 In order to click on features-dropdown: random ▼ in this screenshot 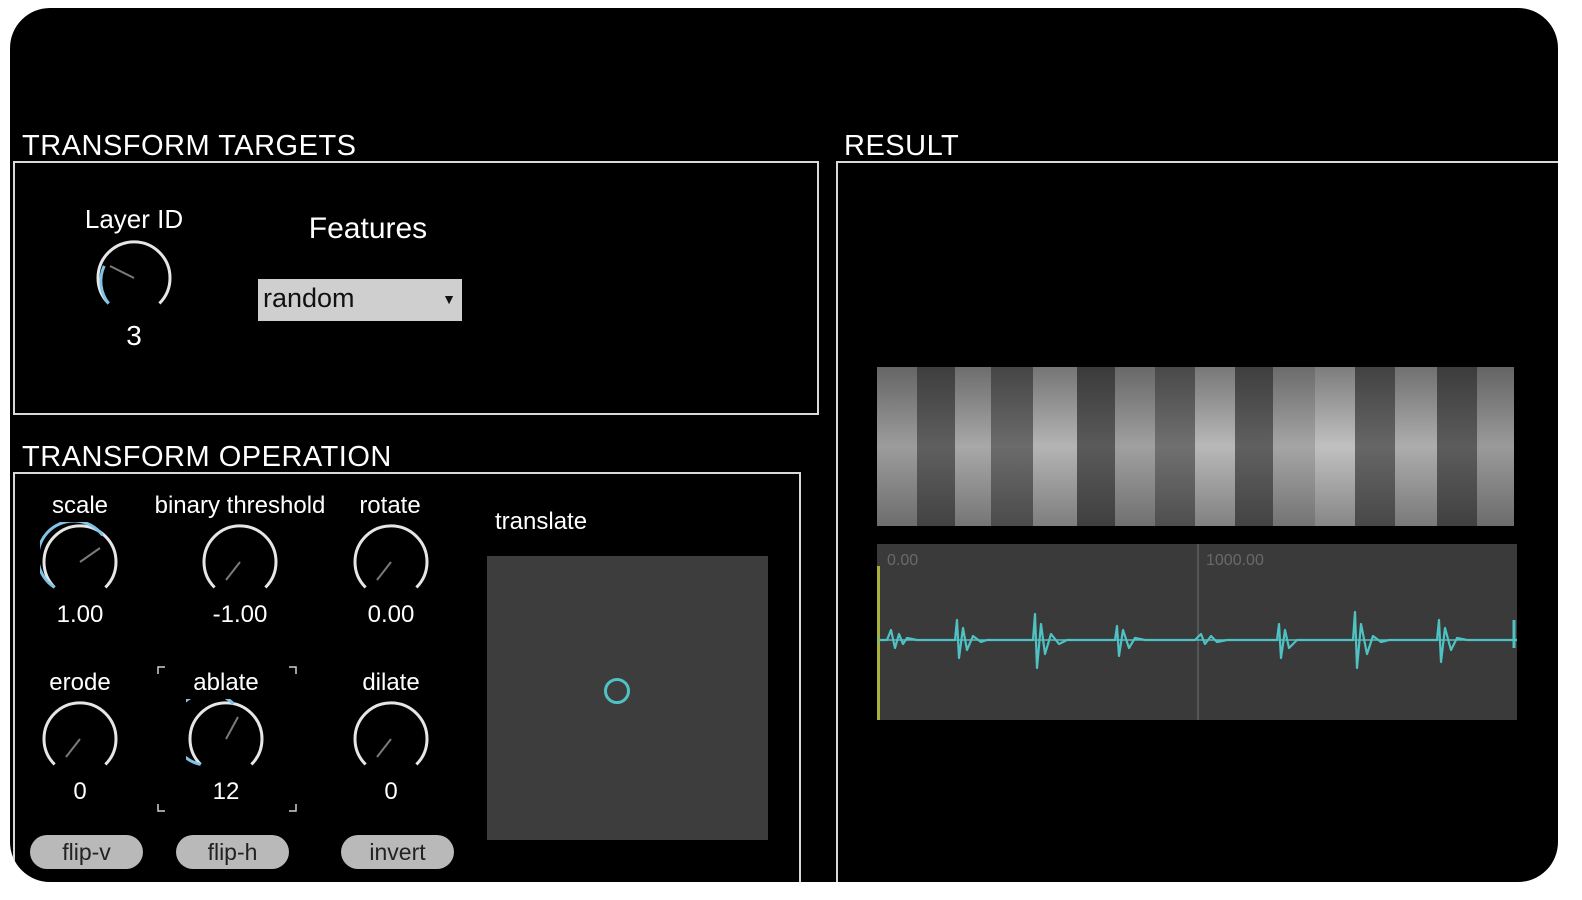, I will do `click(360, 300)`.